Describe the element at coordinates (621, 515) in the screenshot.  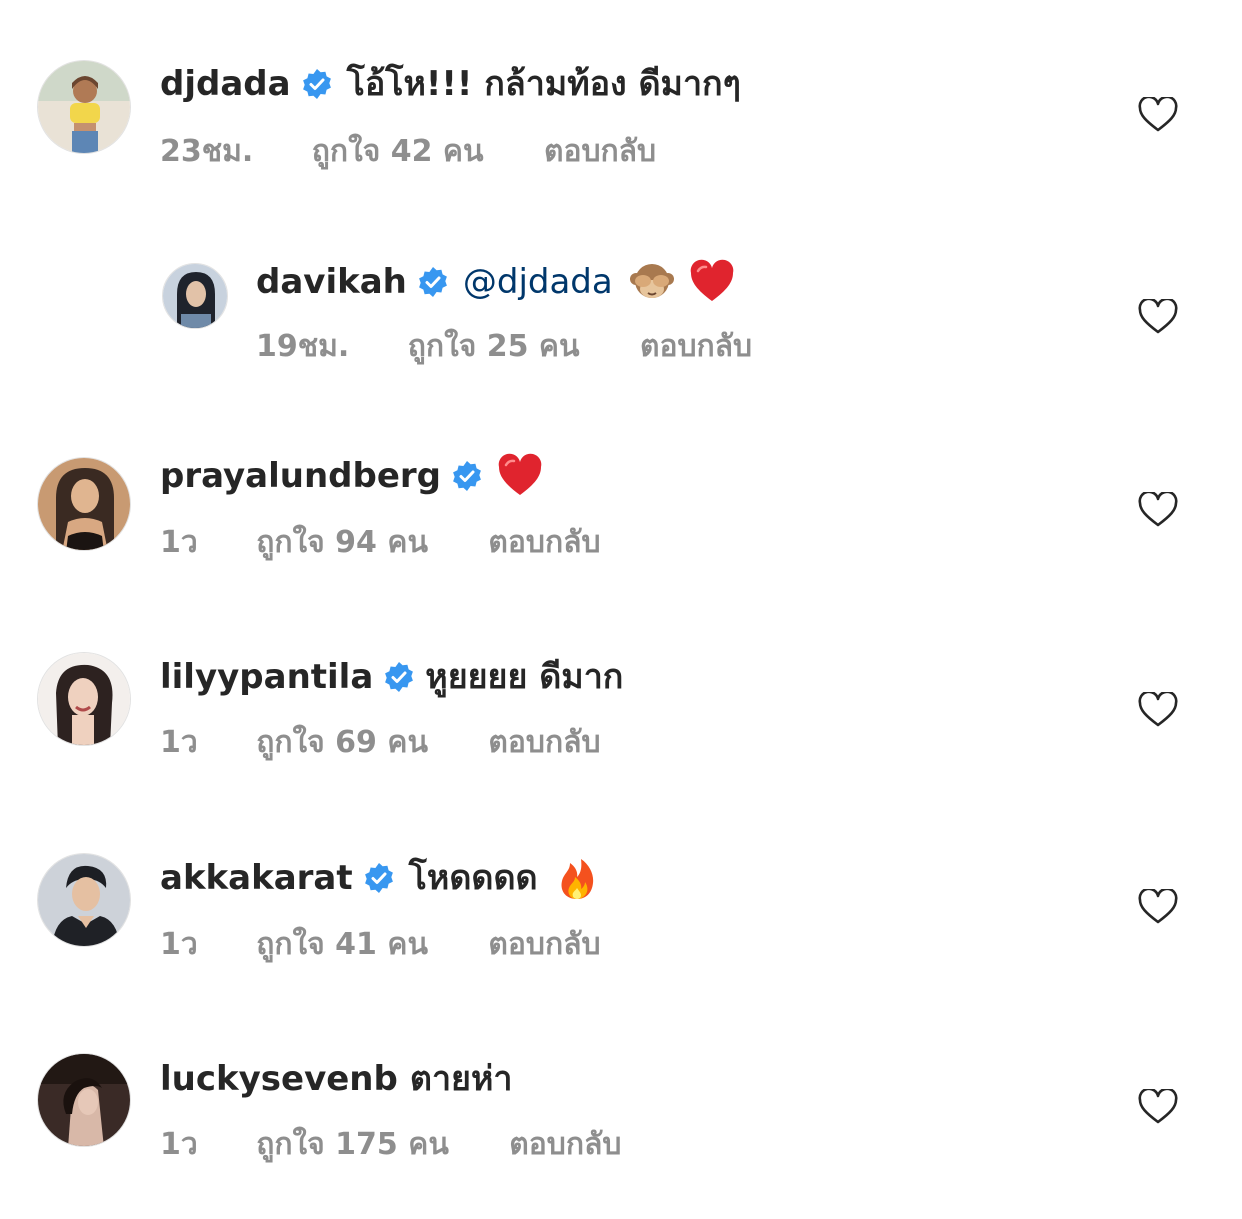
I see `comment-item: prayalundberg 1ว ถูกใจ 94 คน ตอบกลับ` at that location.